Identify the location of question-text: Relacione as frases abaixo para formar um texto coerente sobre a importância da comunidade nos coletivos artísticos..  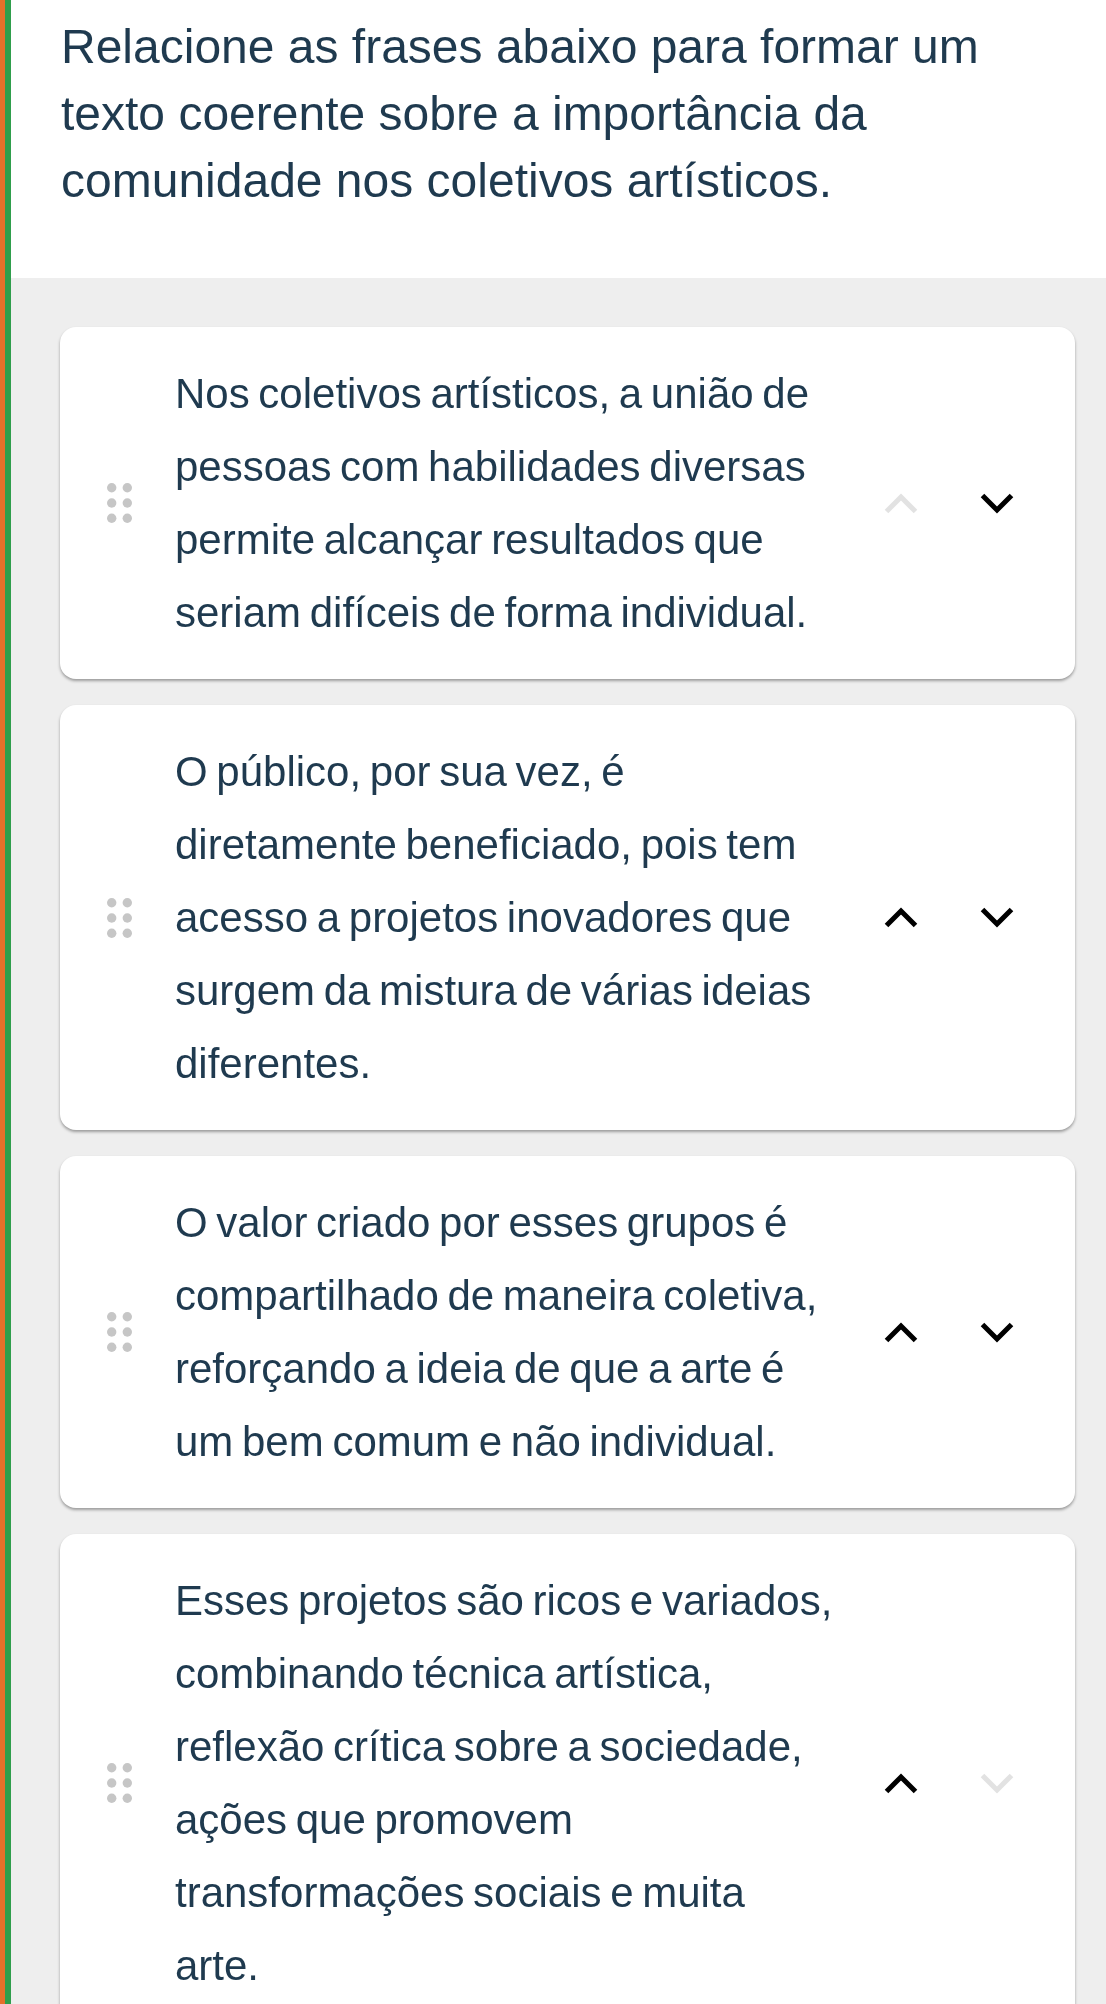
(520, 114).